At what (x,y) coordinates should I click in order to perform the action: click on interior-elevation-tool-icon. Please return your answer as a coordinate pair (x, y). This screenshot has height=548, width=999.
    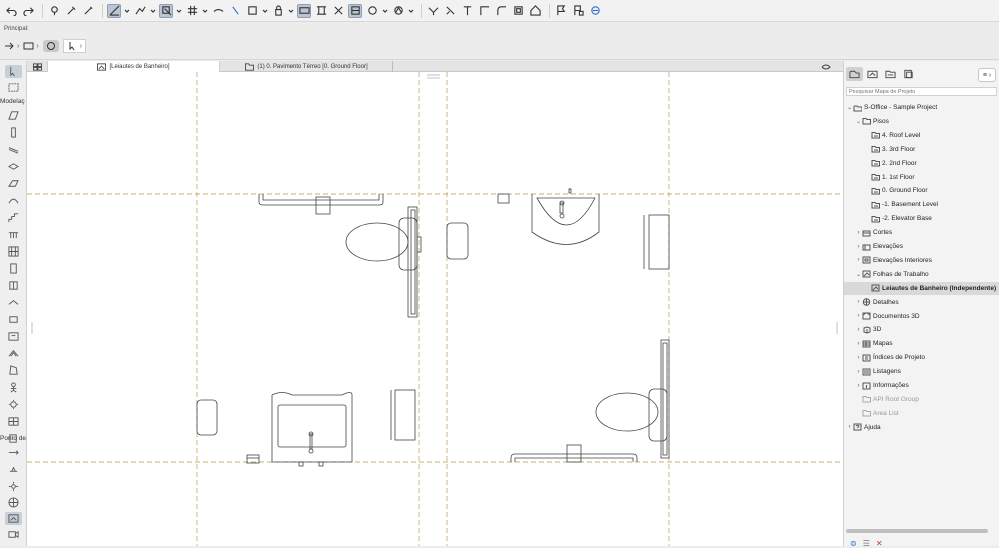
    Looking at the image, I should click on (13, 486).